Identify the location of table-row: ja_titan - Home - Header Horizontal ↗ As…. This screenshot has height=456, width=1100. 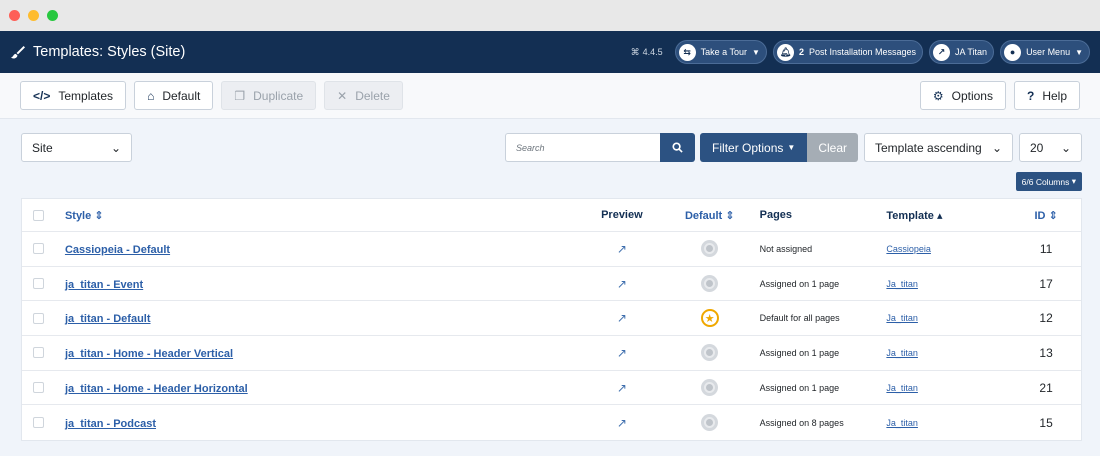
(551, 388).